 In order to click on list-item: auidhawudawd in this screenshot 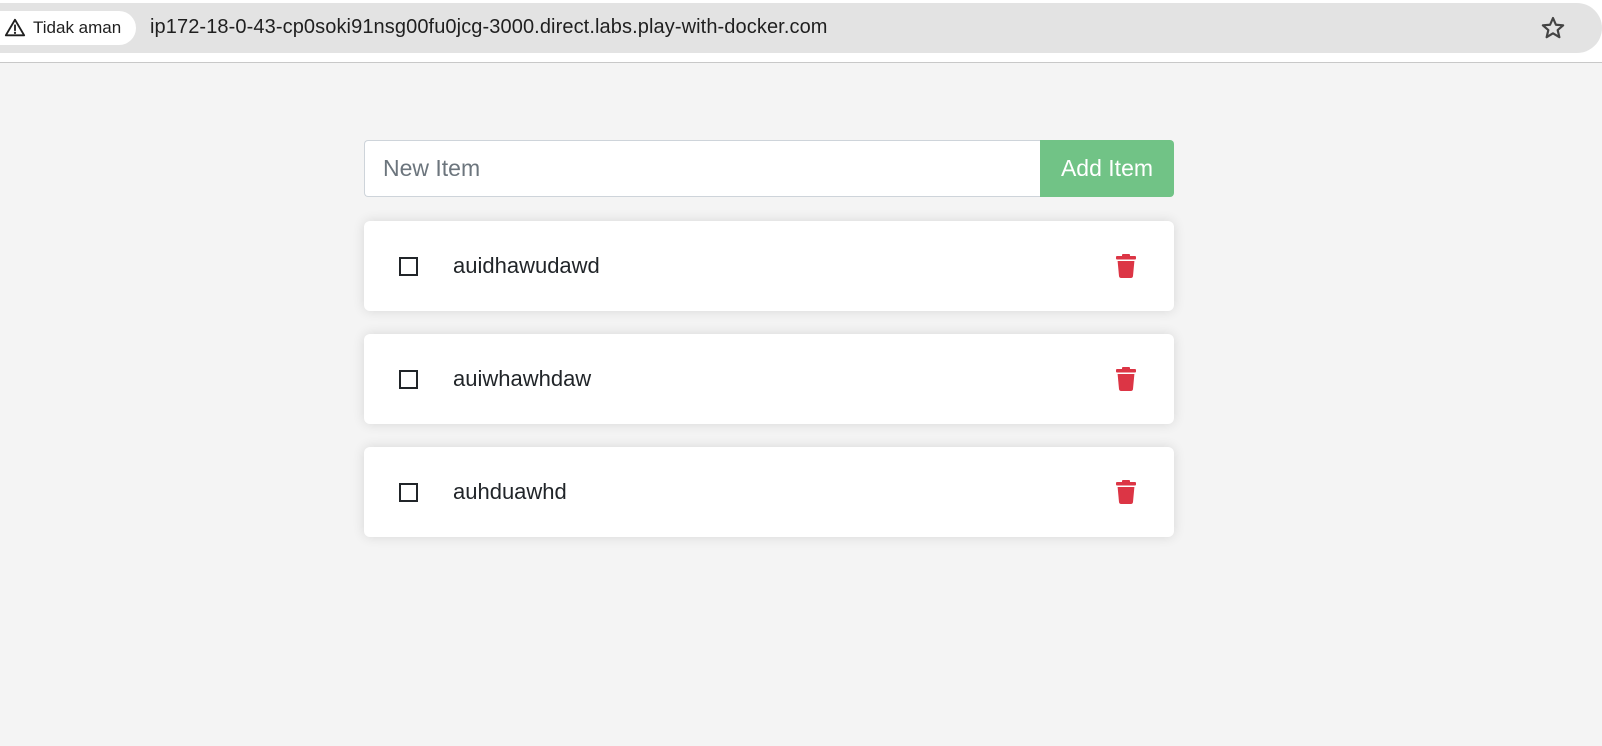, I will do `click(769, 266)`.